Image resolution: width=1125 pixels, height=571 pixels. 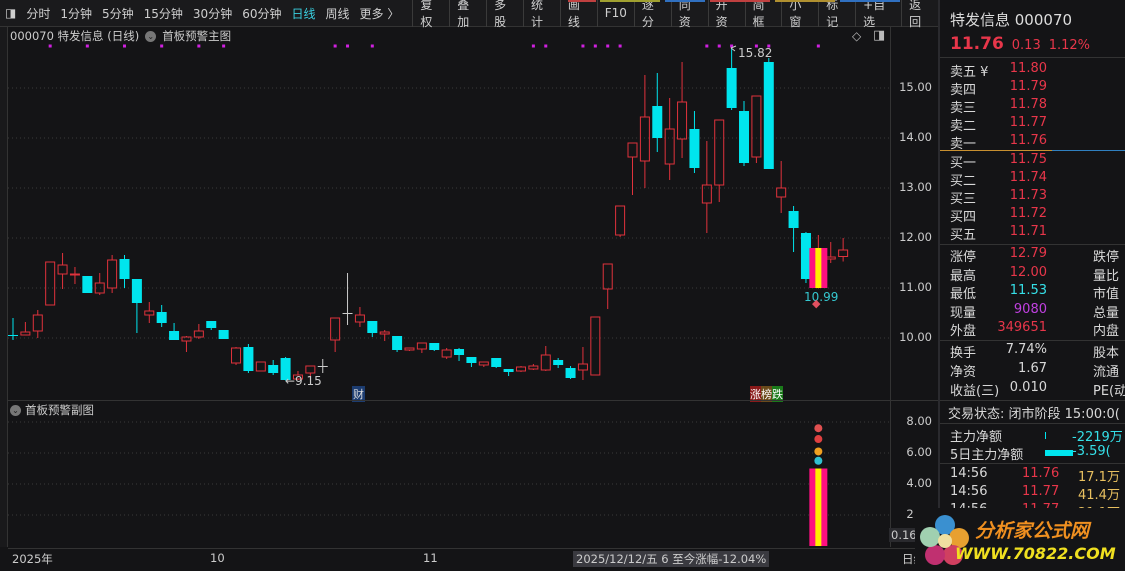 I want to click on buy-level-1-label: 买一, so click(x=963, y=163).